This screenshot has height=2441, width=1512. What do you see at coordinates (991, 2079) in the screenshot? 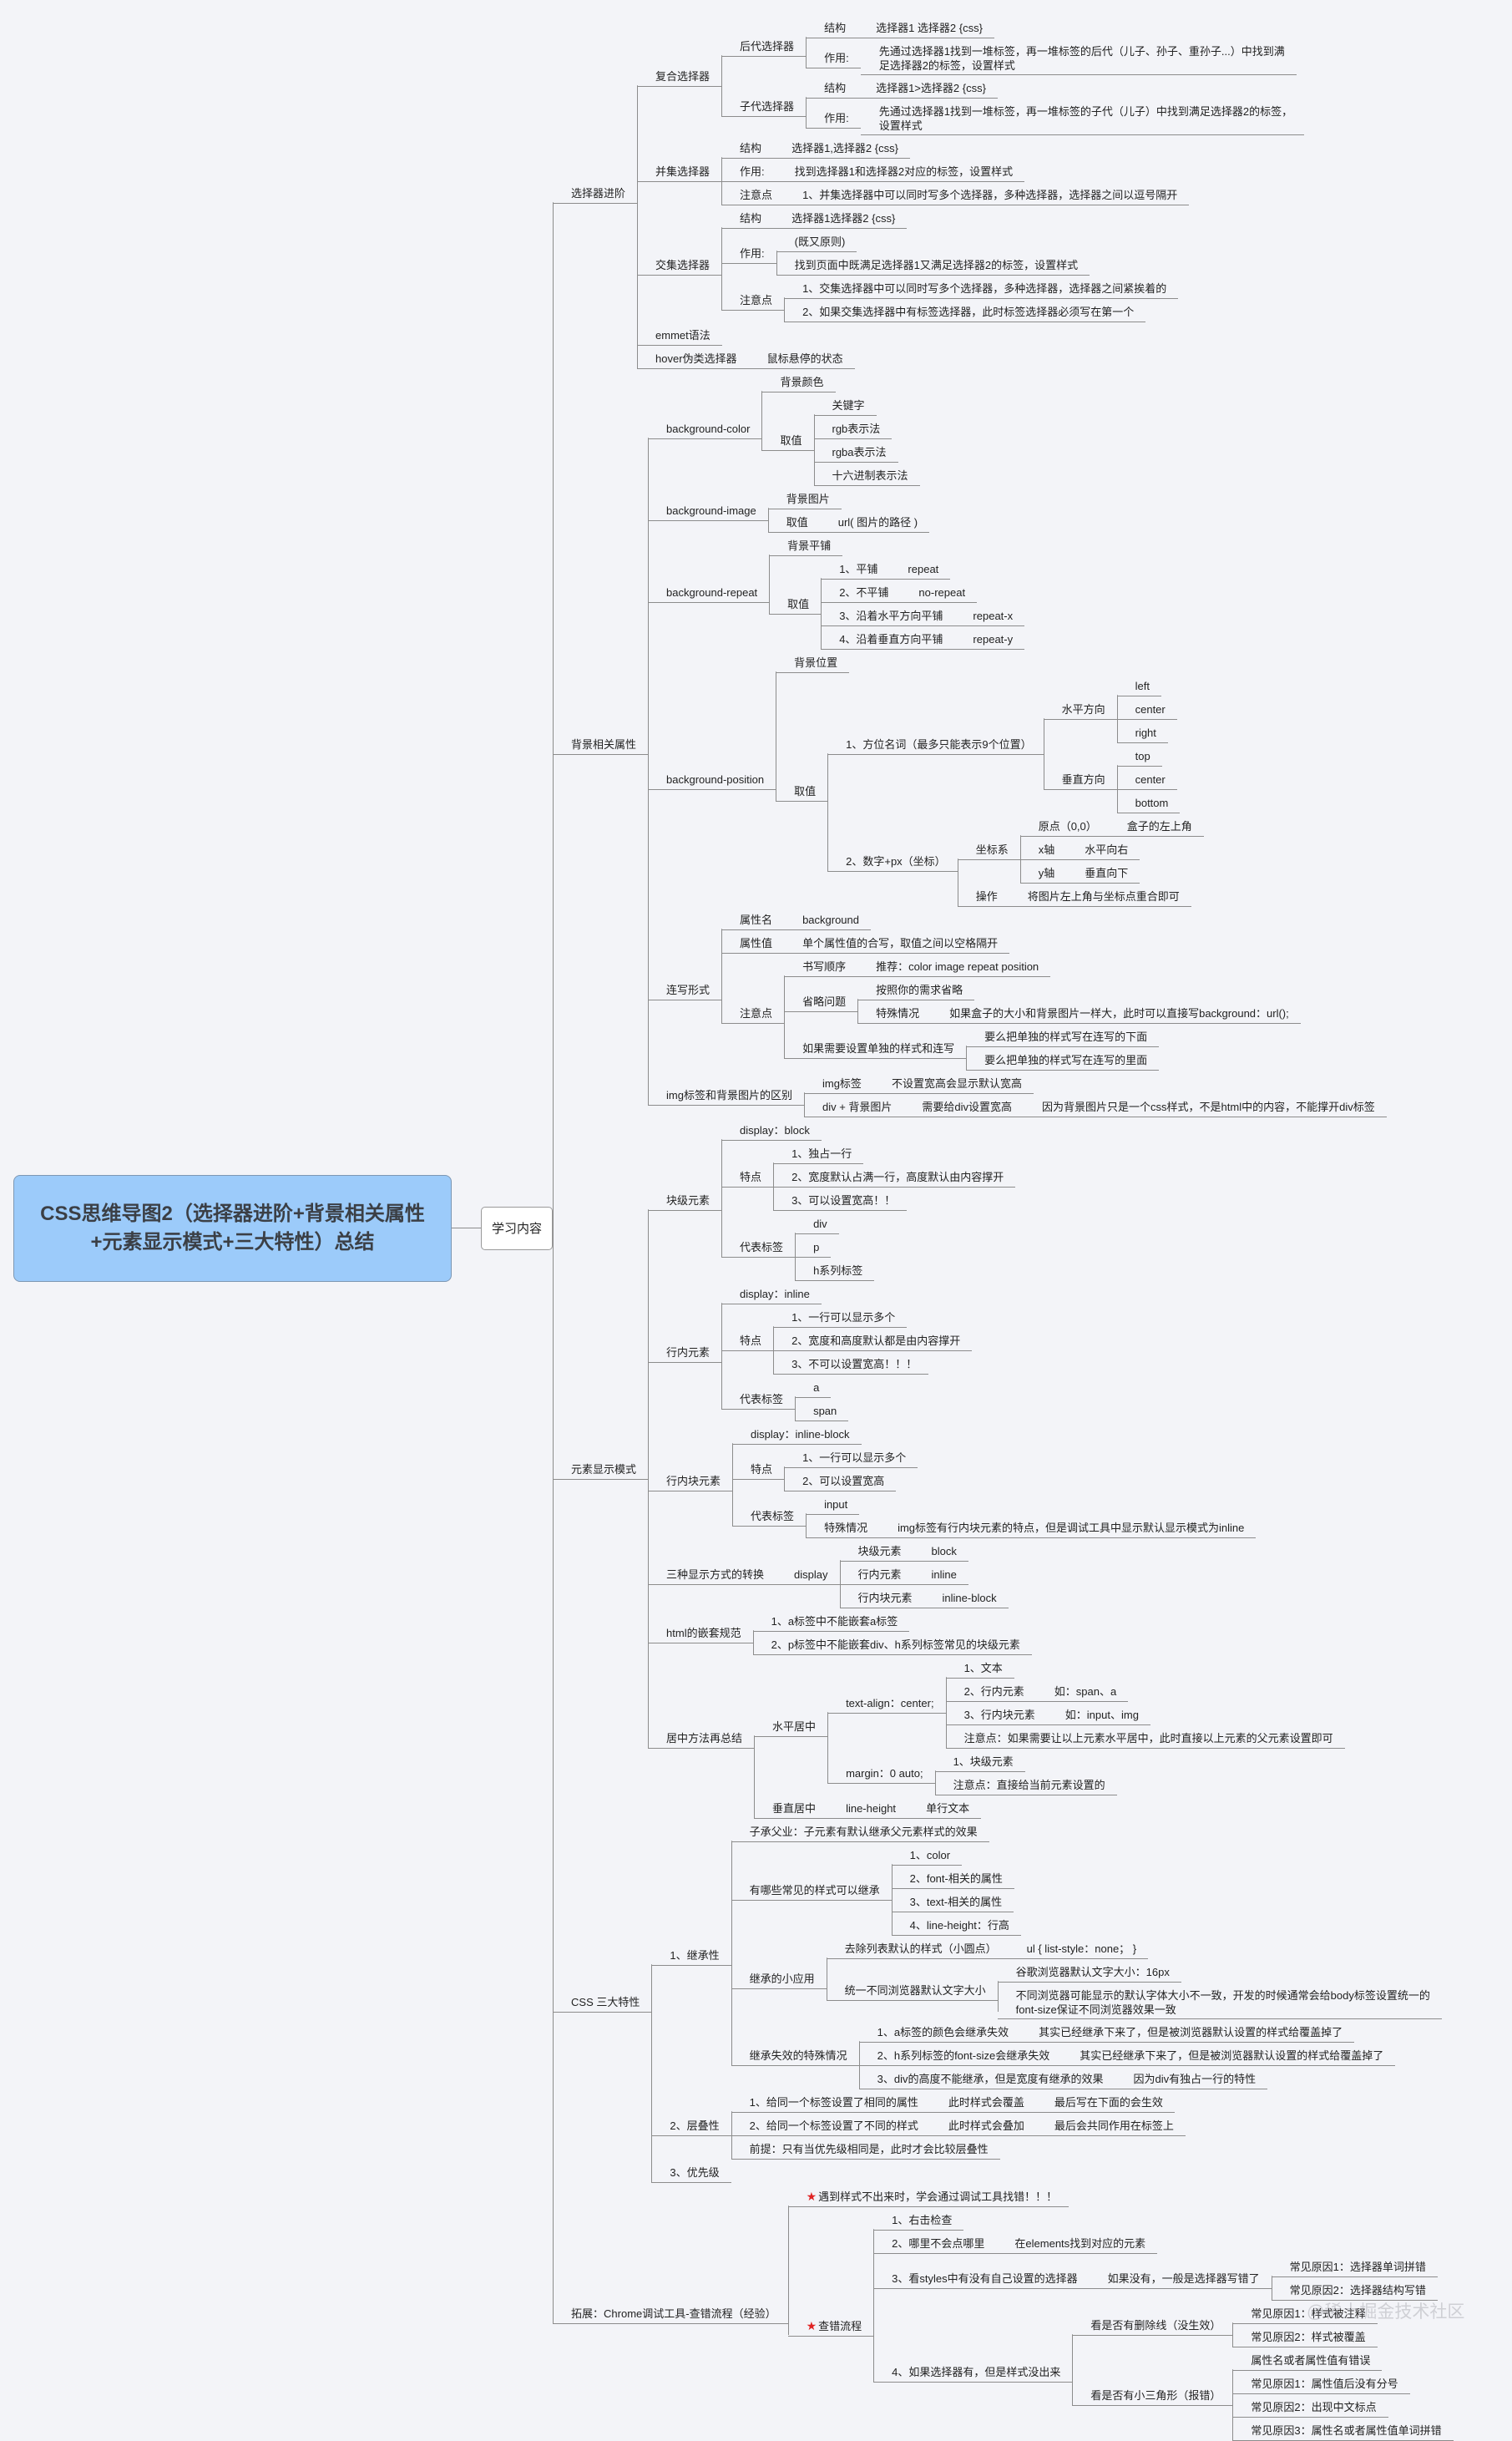
I see `topic-text: 3、div的高度不能继承，但是宽度有继承的效果` at bounding box center [991, 2079].